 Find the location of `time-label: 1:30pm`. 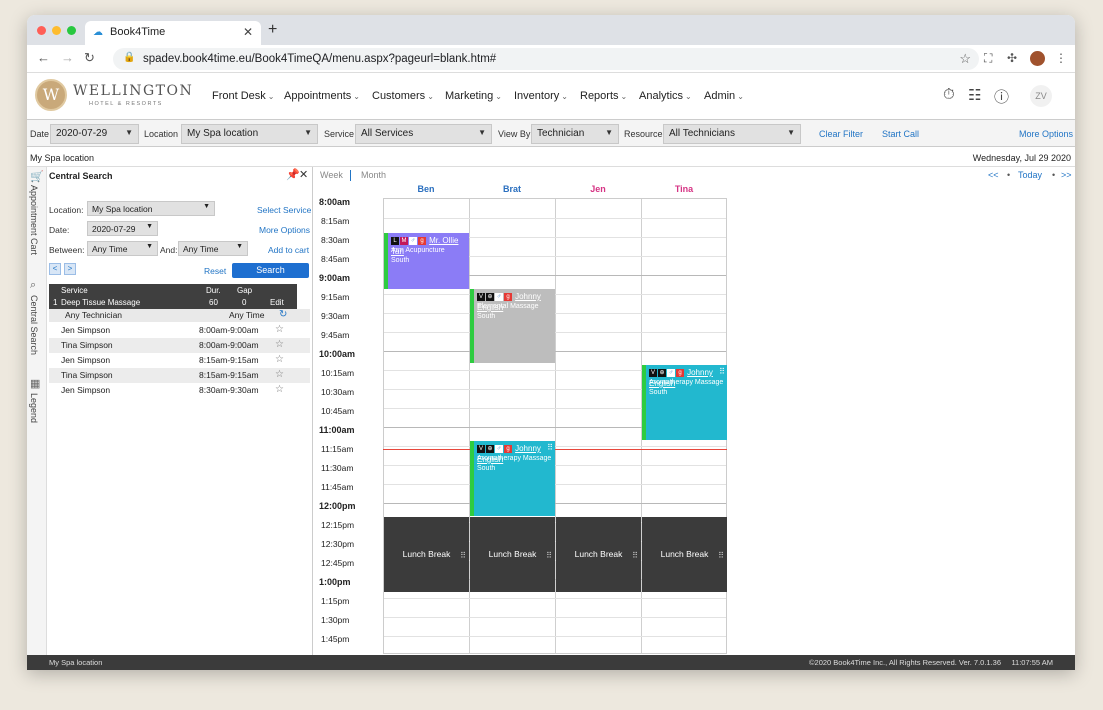

time-label: 1:30pm is located at coordinates (335, 620).